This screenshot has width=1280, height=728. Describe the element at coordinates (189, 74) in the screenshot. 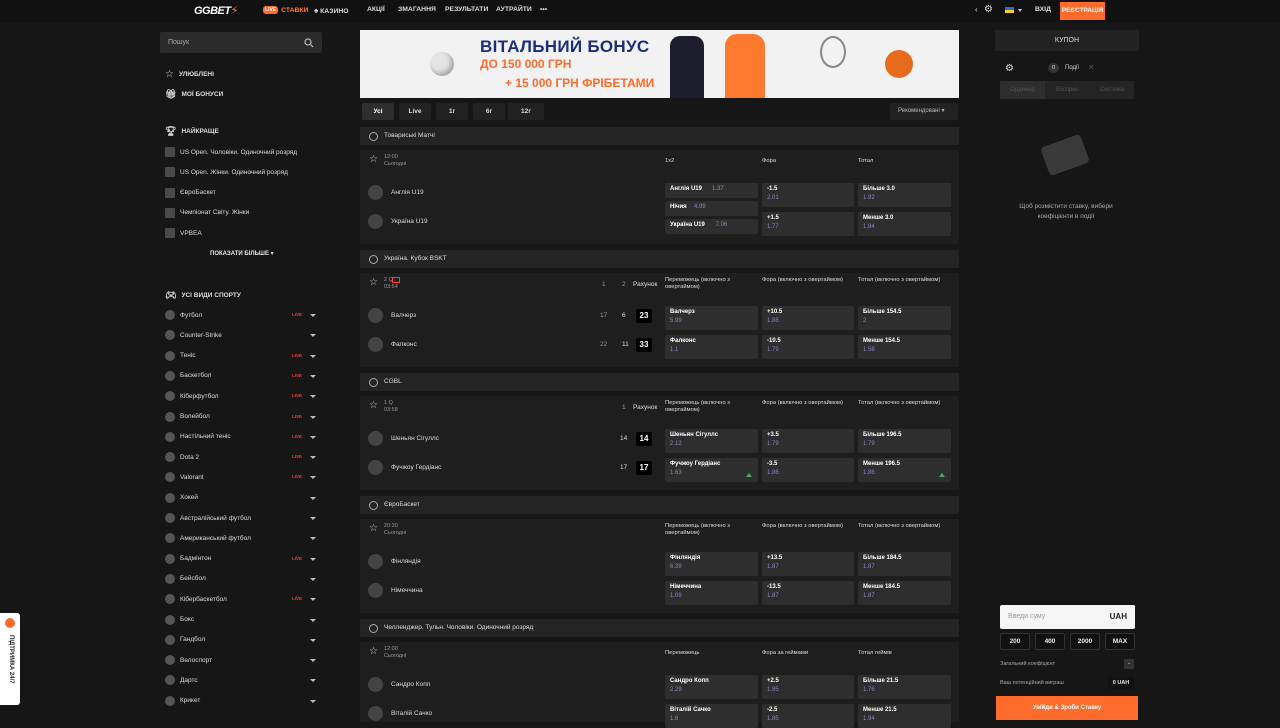

I see `sidebar-favorites: ☆ УЛЮБЛЕНІ` at that location.